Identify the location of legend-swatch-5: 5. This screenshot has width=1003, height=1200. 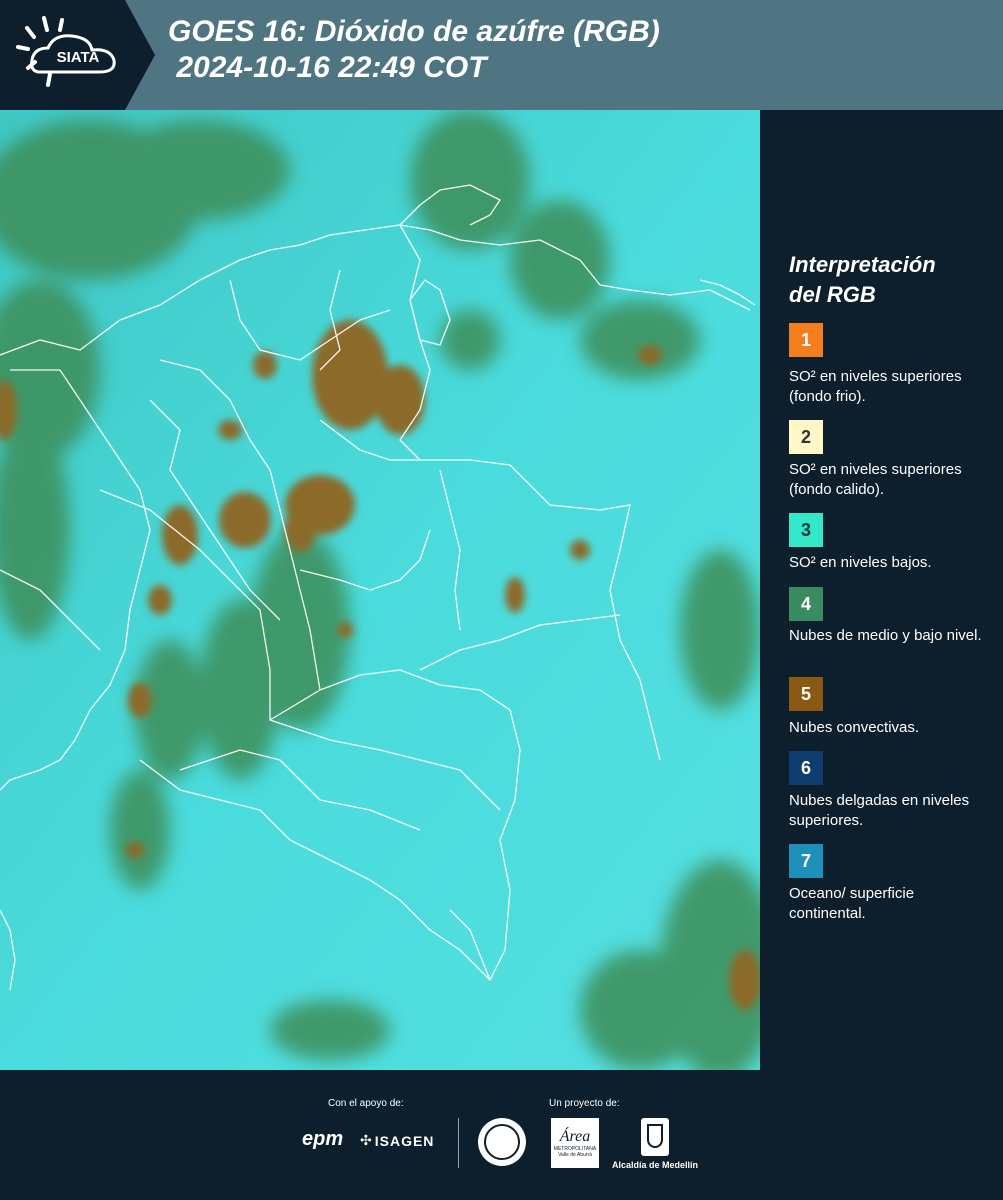
(806, 694).